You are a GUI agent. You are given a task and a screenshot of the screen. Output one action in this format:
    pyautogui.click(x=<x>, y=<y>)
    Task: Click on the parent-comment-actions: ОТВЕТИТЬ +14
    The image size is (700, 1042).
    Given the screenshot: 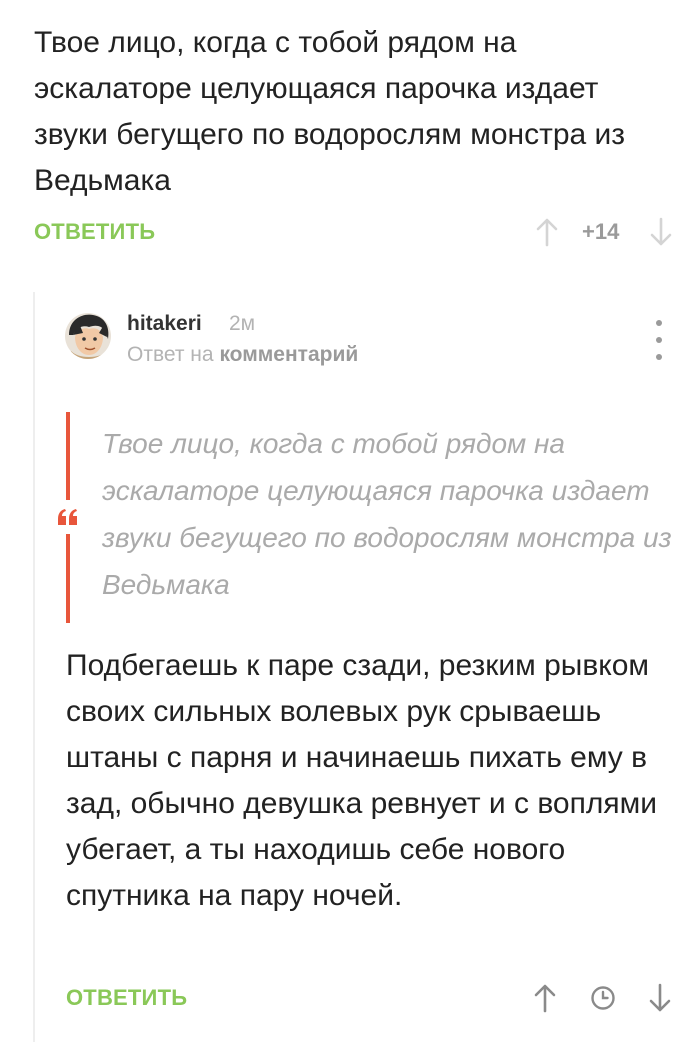 What is the action you would take?
    pyautogui.click(x=354, y=232)
    